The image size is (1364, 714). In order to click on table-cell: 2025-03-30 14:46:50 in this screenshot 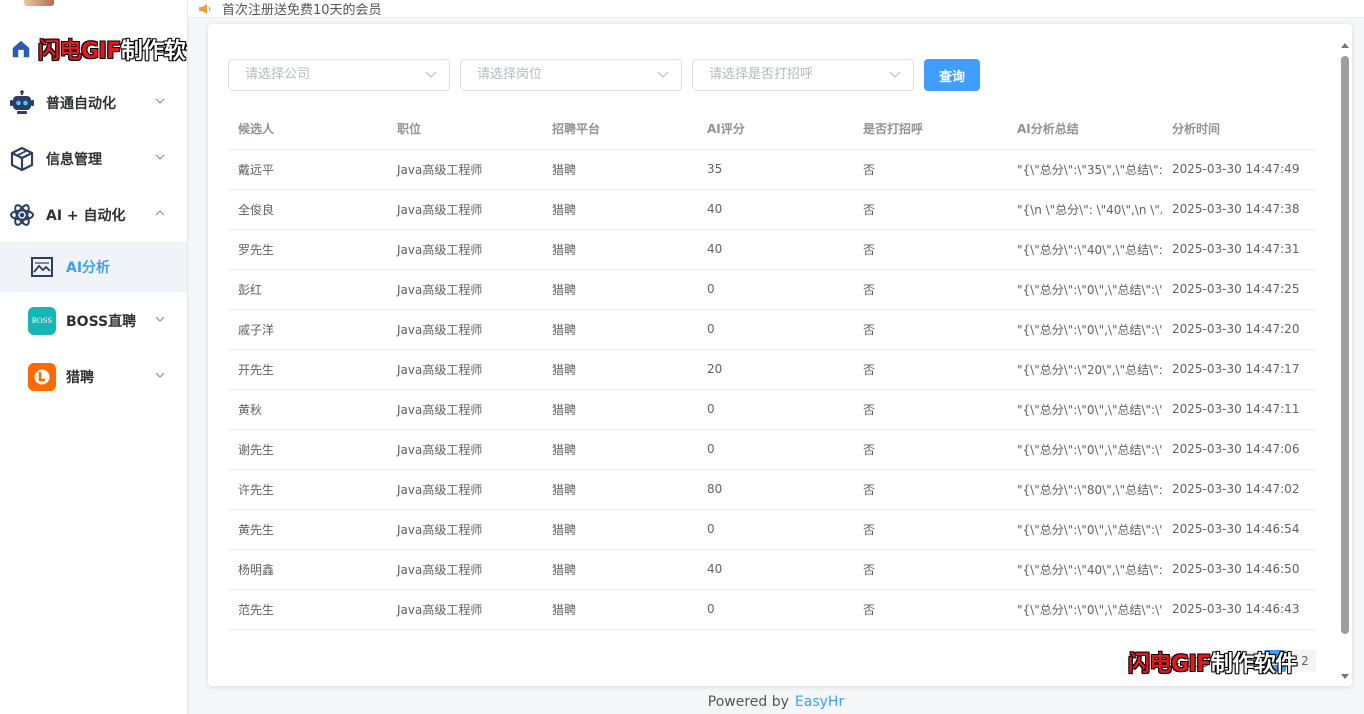, I will do `click(1239, 569)`.